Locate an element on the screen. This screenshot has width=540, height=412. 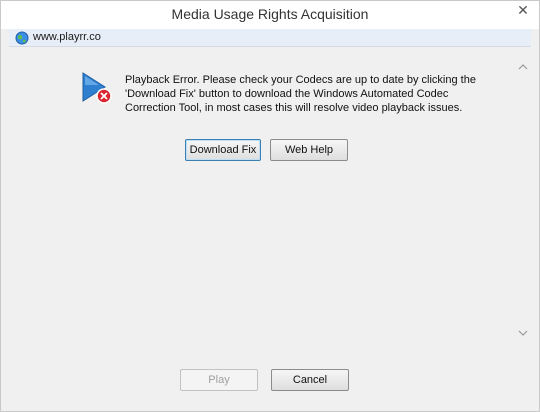
close-button: ✕ is located at coordinates (523, 10).